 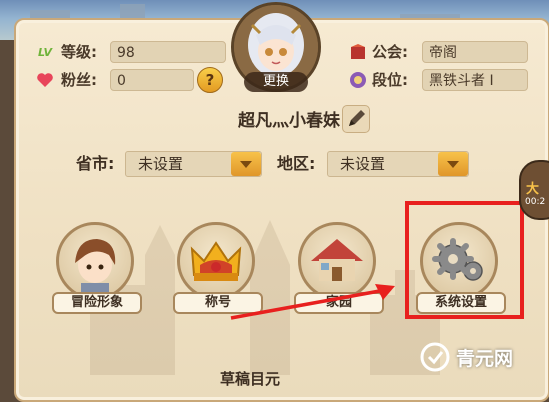 I want to click on guild-icon, so click(x=358, y=52).